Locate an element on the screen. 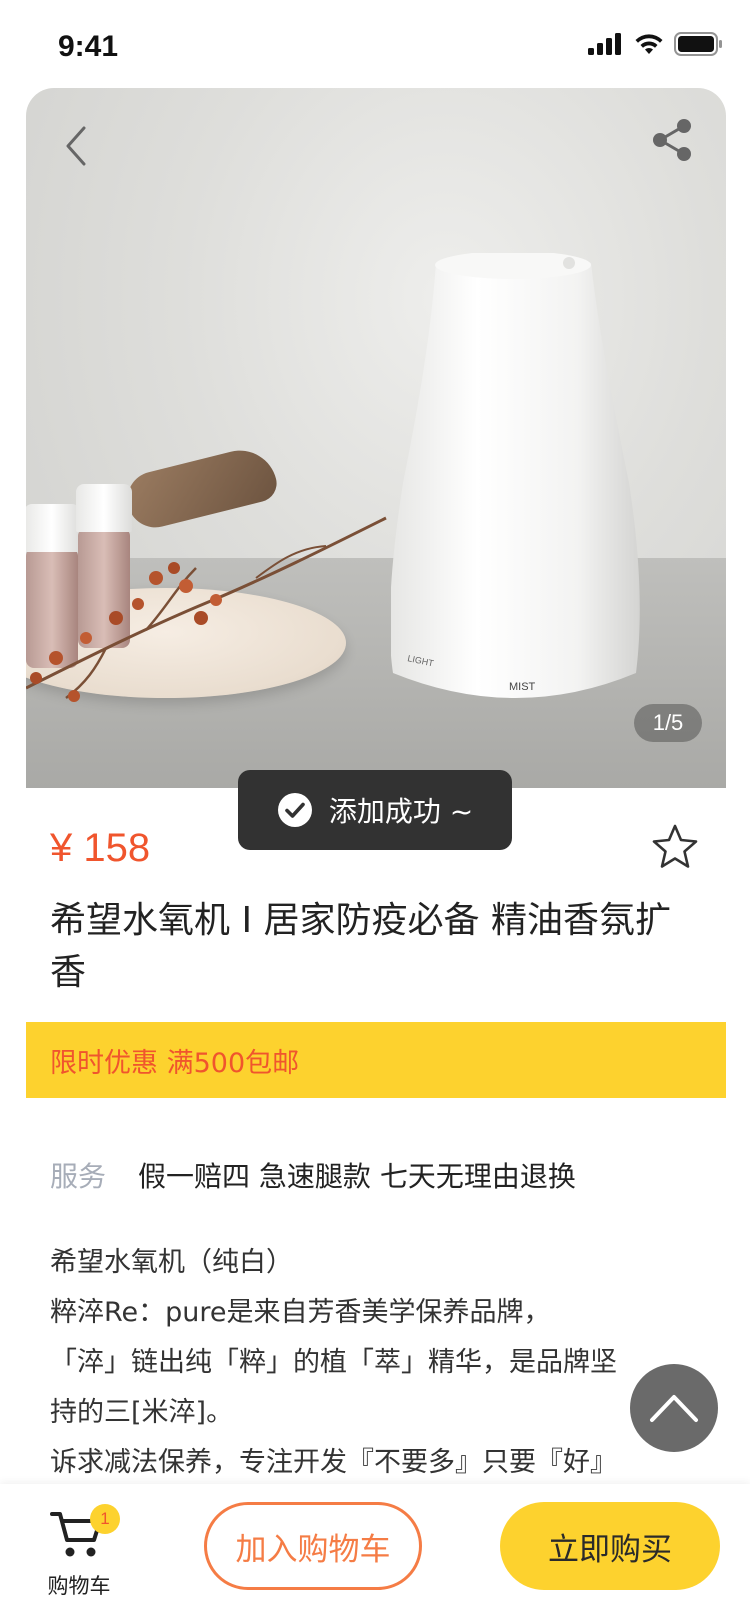 Image resolution: width=750 pixels, height=1624 pixels. chevron-left-icon is located at coordinates (76, 146).